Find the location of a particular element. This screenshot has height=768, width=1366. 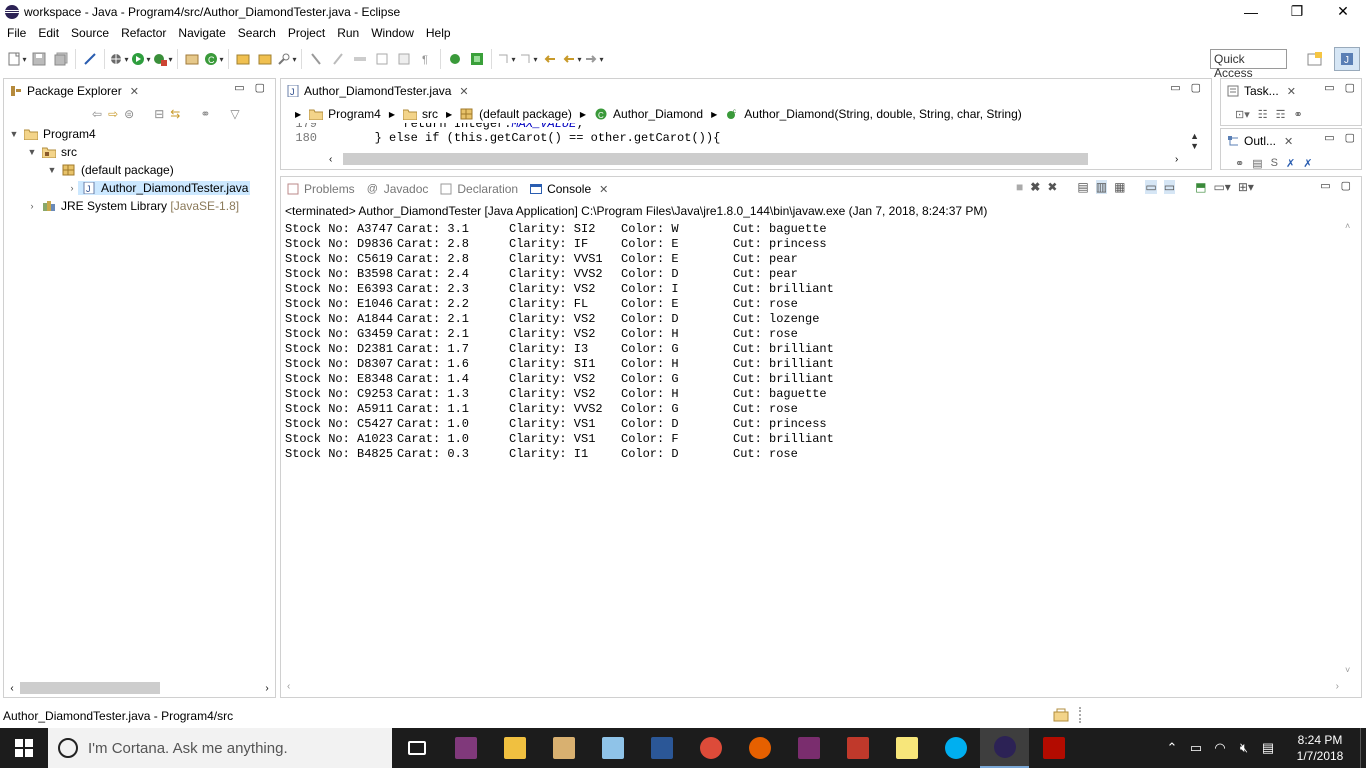

link-with-editor-icon: ⇆ is located at coordinates (175, 114).